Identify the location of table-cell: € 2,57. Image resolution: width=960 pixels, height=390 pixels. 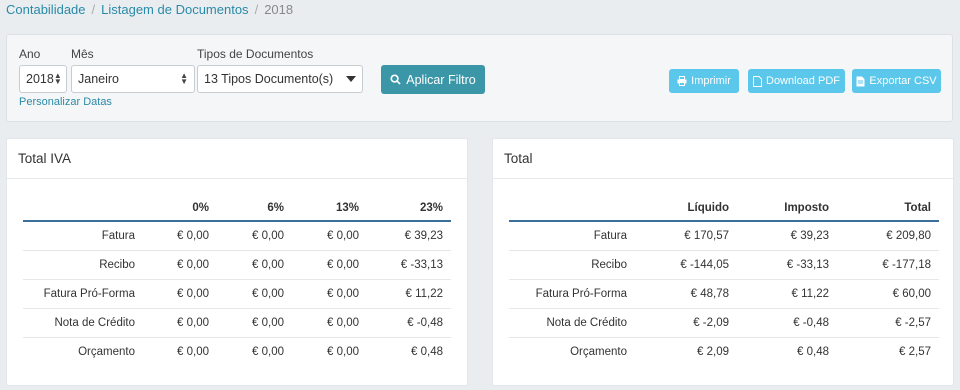
(915, 351).